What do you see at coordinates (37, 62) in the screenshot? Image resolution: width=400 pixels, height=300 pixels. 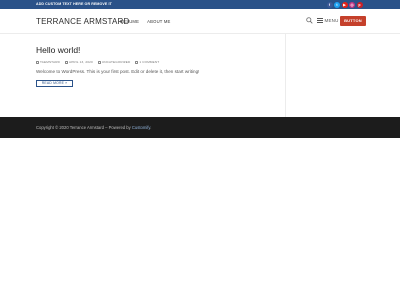 I see `user-icon` at bounding box center [37, 62].